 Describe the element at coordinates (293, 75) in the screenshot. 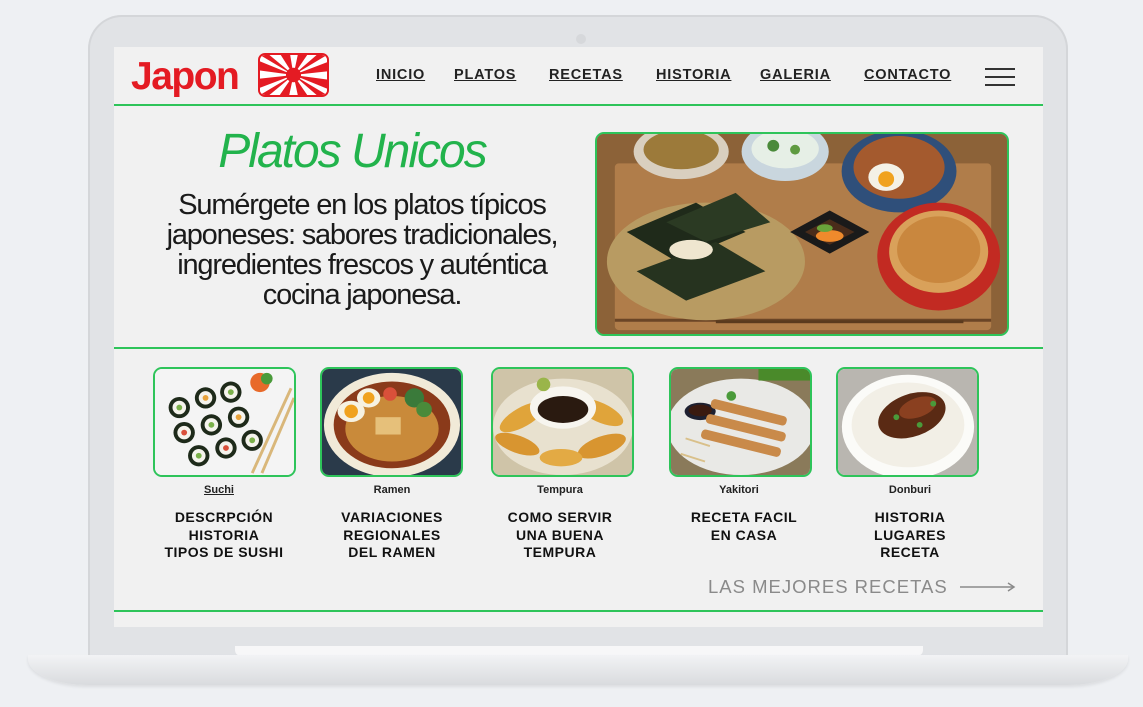

I see `rising-sun-flag-icon` at that location.